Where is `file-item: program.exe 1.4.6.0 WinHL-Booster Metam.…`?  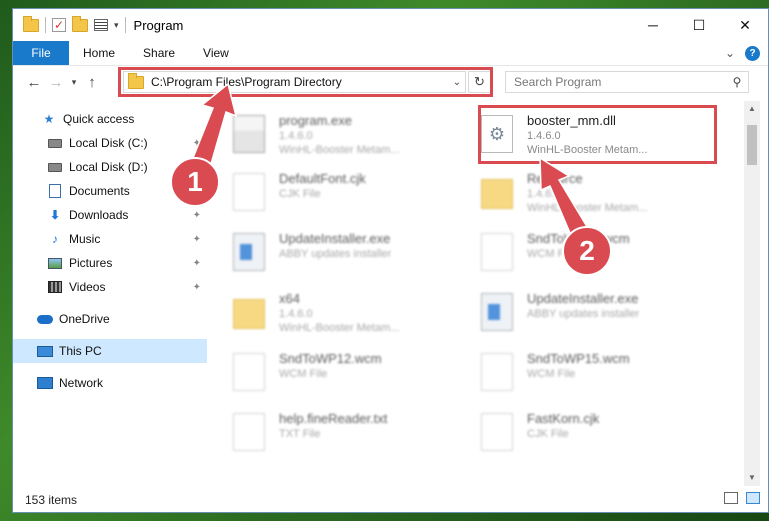
file-item: program.exe 1.4.6.0 WinHL-Booster Metam.… is located at coordinates (331, 133).